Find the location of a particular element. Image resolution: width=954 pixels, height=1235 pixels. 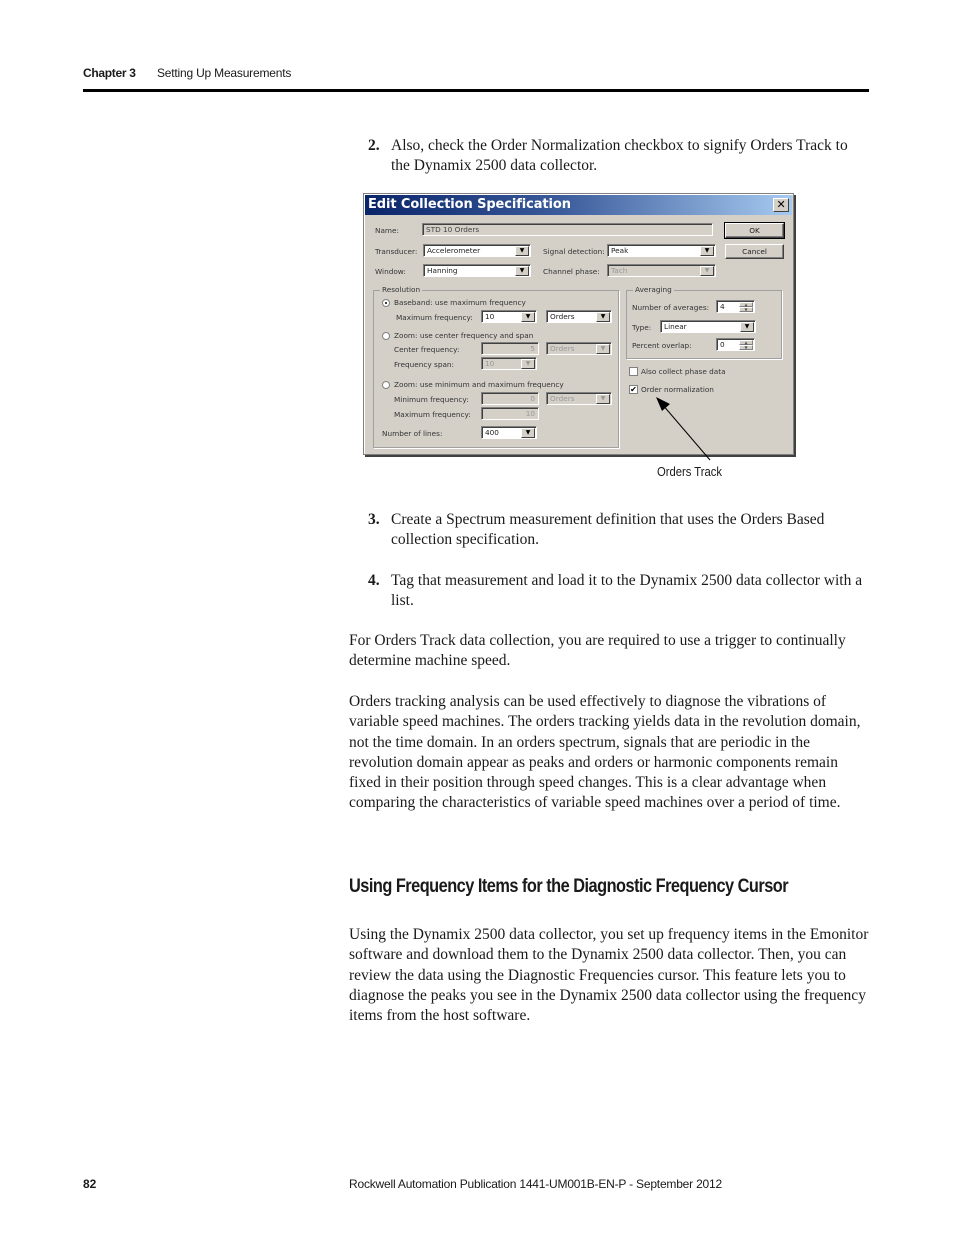

number-of-lines-value: 400 is located at coordinates (492, 432).